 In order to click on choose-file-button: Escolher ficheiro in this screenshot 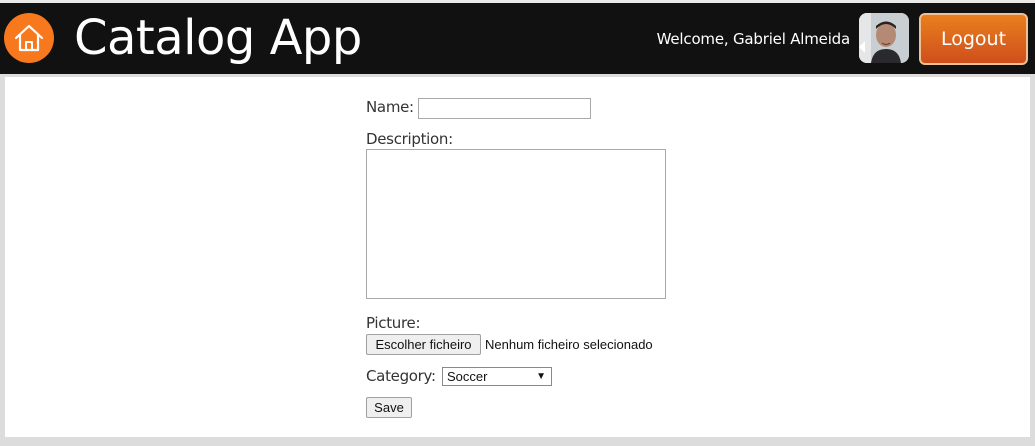, I will do `click(423, 344)`.